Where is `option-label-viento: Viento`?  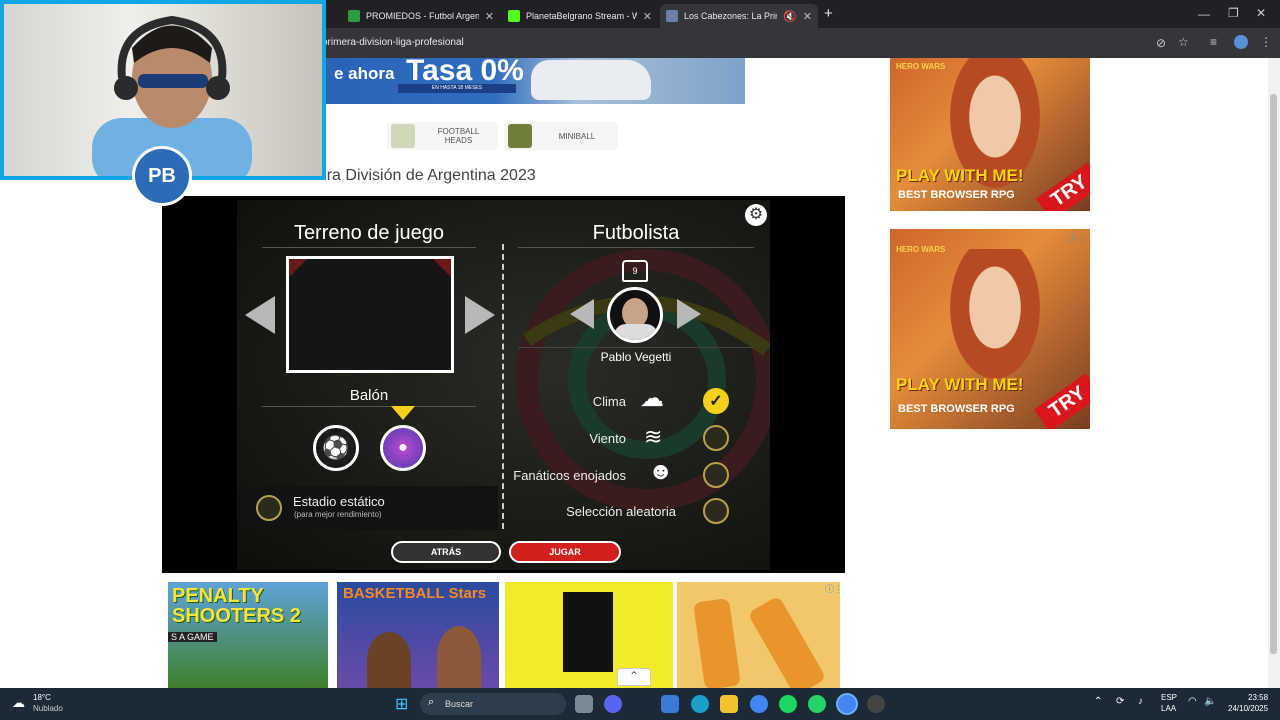 option-label-viento: Viento is located at coordinates (607, 438).